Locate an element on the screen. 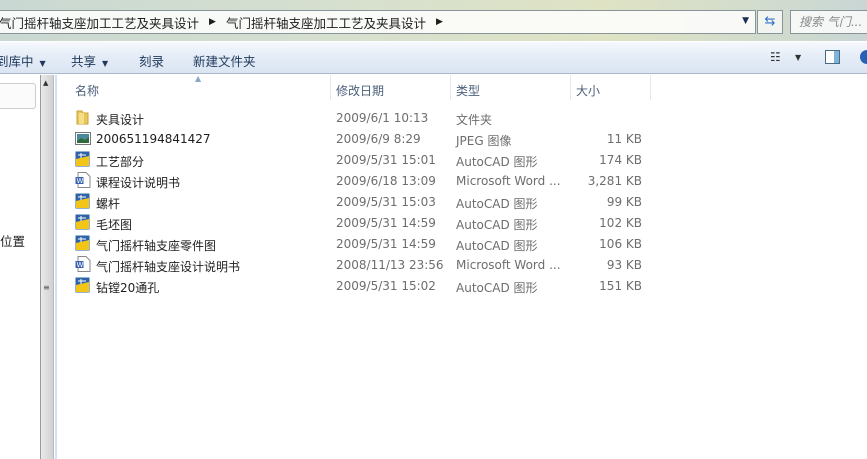  address-dropdown-icon: ▼ is located at coordinates (745, 21).